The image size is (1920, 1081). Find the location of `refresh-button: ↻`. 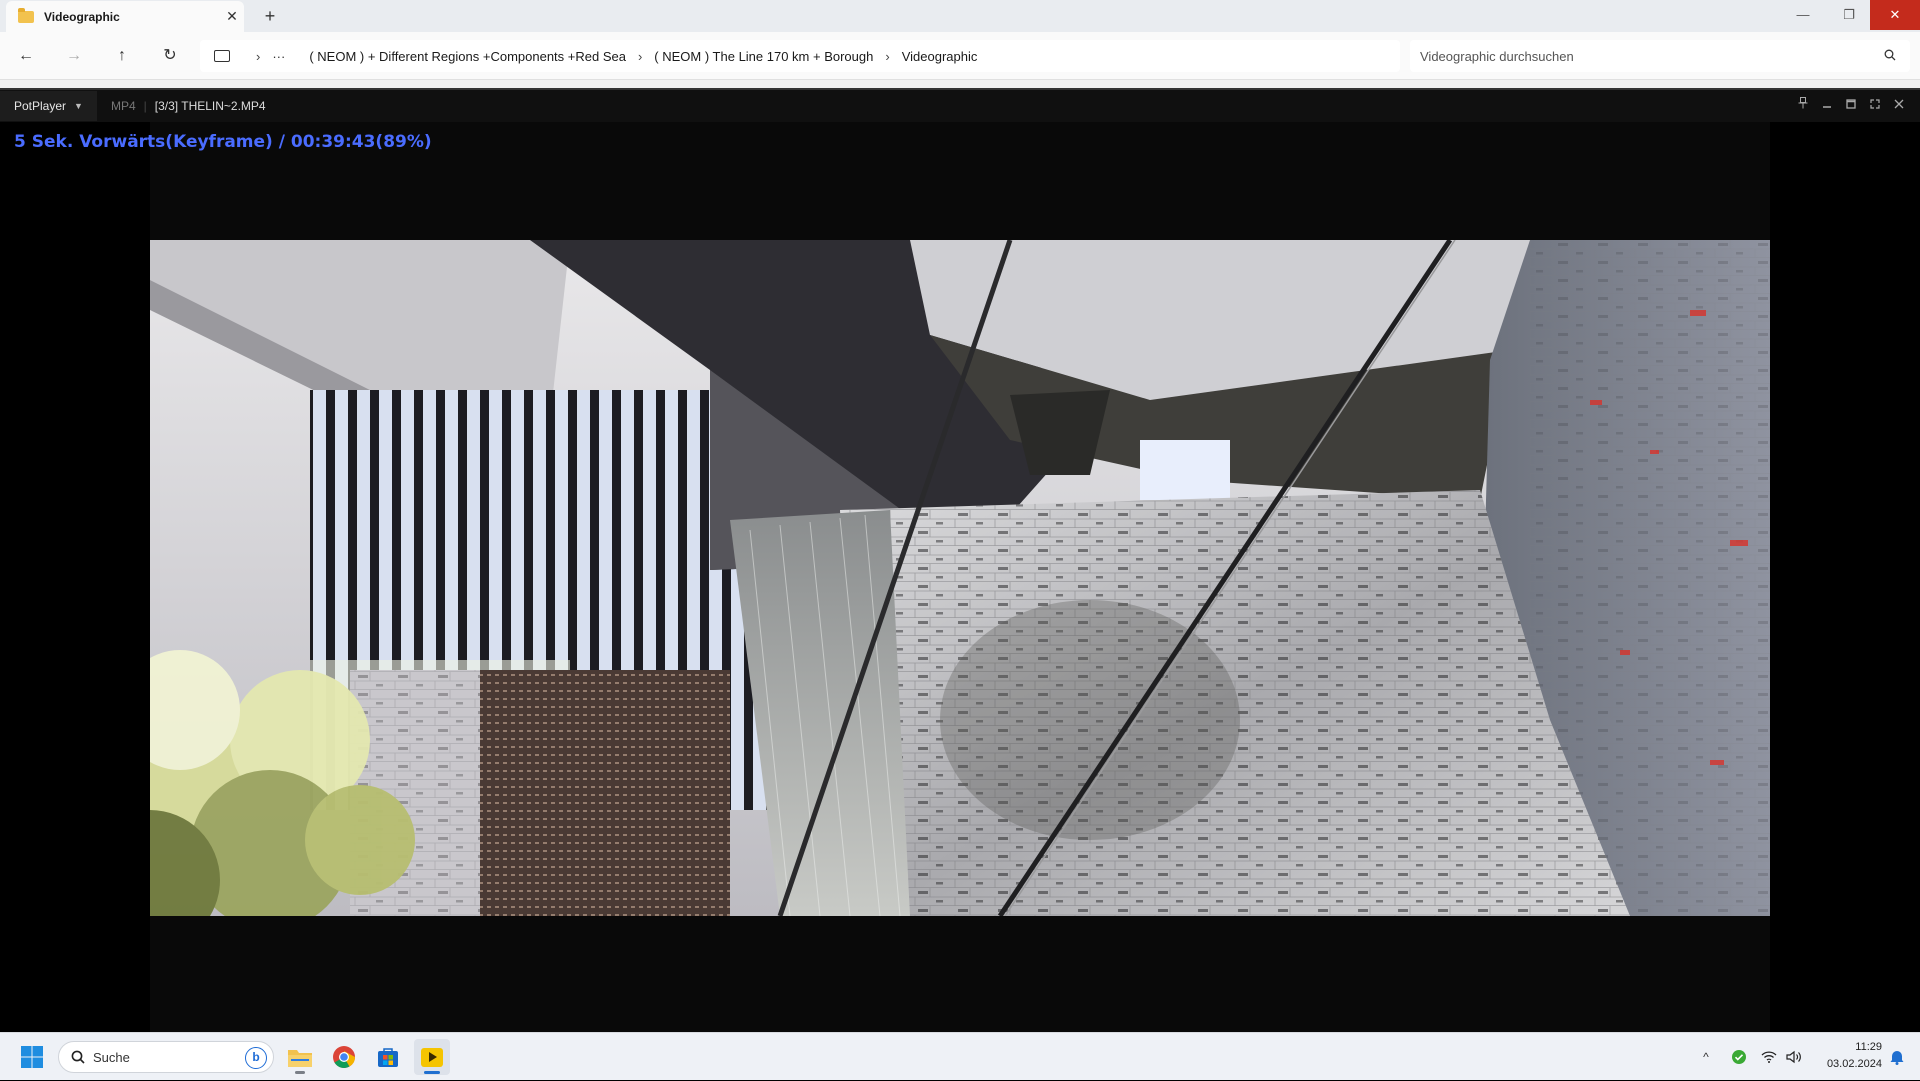

refresh-button: ↻ is located at coordinates (170, 56).